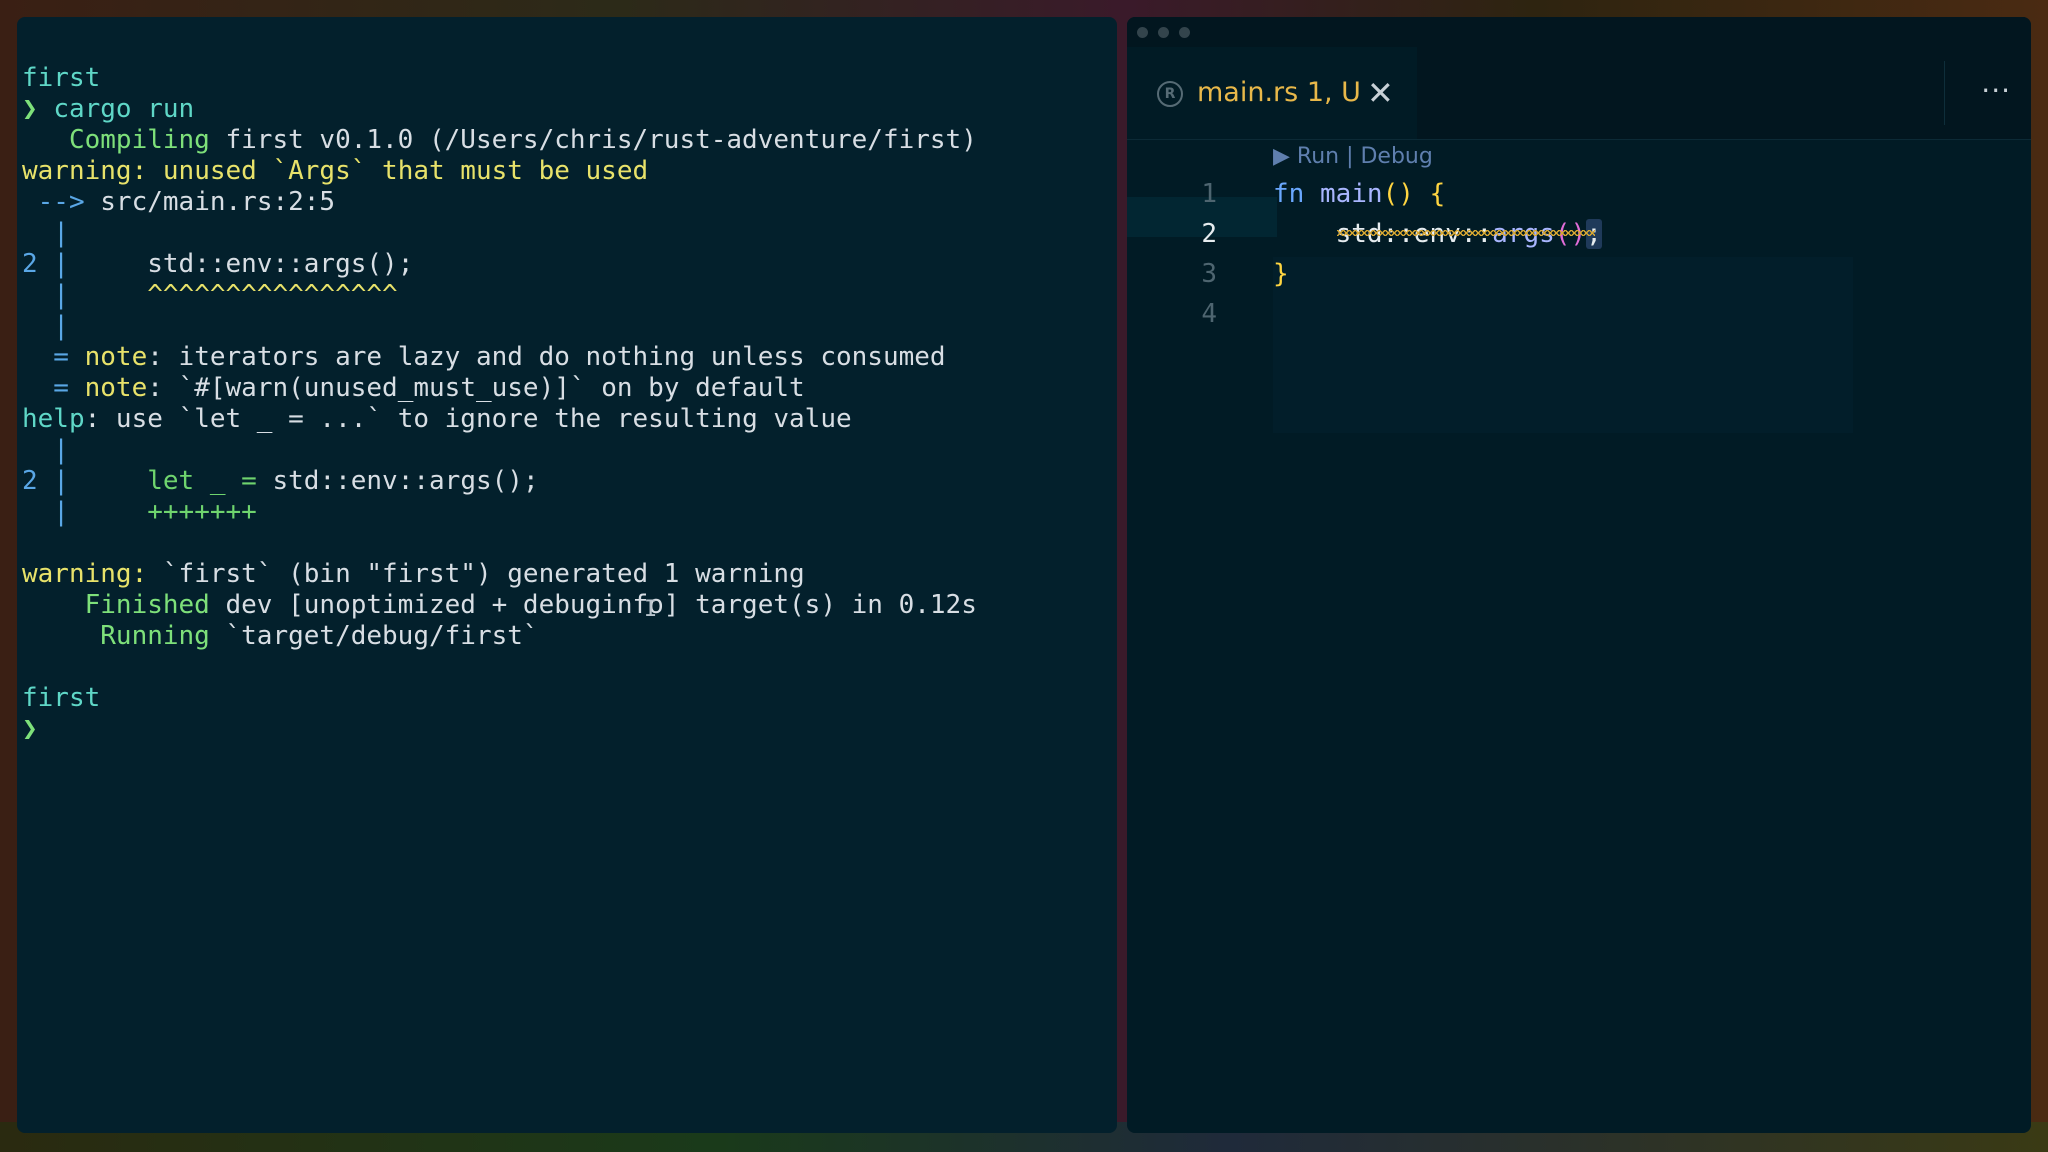 The image size is (2048, 1152). What do you see at coordinates (1359, 194) in the screenshot?
I see `code-line-1: fn main() {` at bounding box center [1359, 194].